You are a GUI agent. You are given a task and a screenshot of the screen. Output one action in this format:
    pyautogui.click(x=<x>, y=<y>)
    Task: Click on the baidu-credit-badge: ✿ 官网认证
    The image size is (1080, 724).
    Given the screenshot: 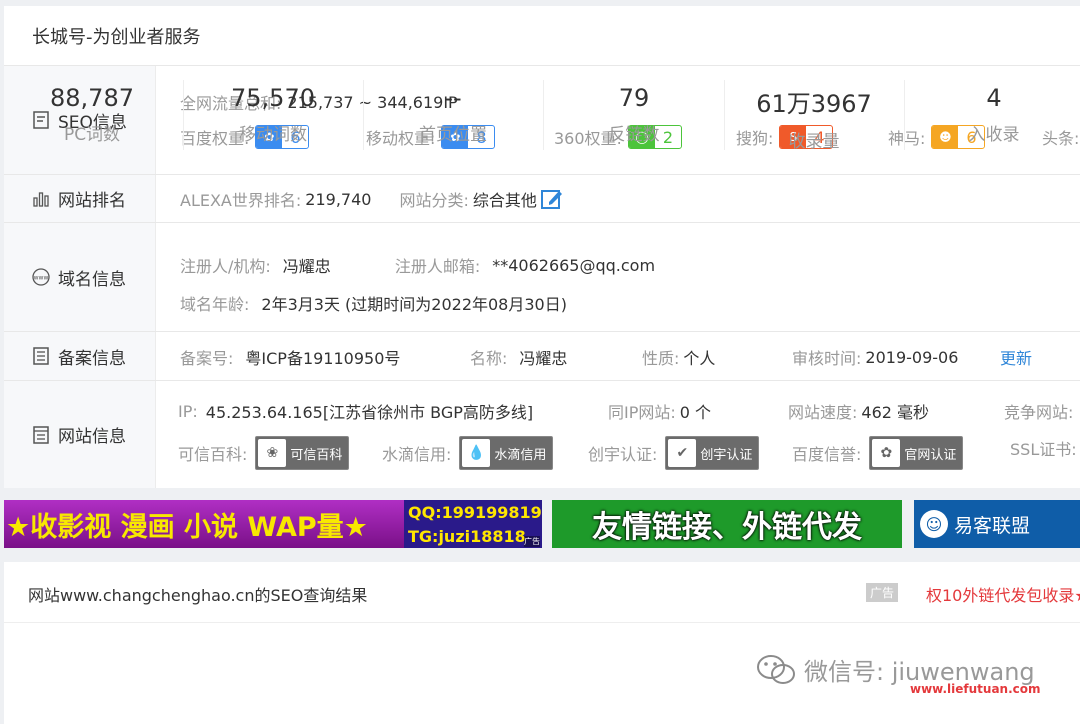 What is the action you would take?
    pyautogui.click(x=916, y=453)
    